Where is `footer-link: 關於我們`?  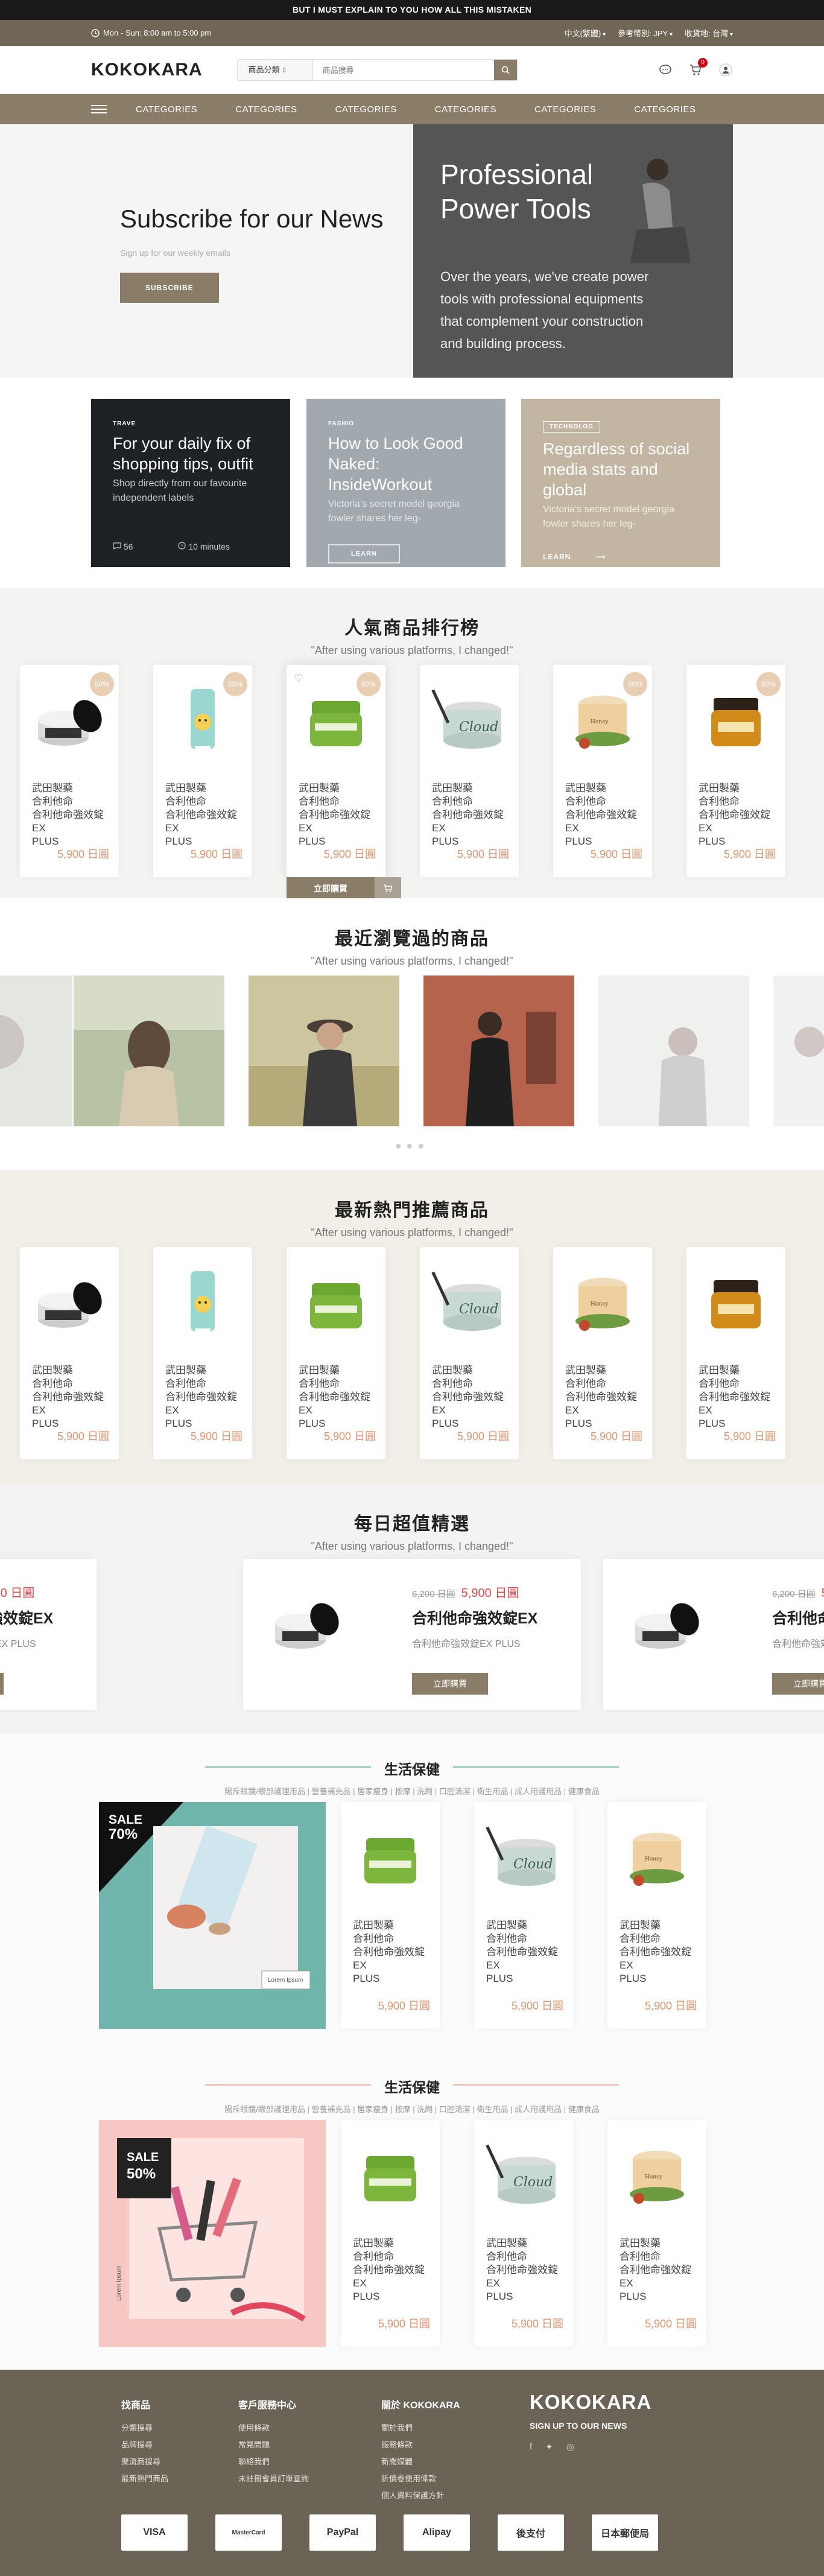
footer-link: 關於我們 is located at coordinates (421, 2428).